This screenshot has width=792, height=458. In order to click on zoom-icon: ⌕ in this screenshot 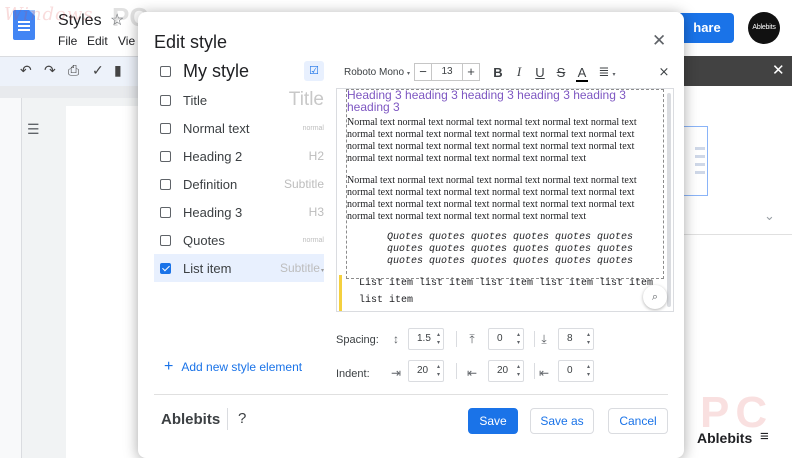, I will do `click(655, 297)`.